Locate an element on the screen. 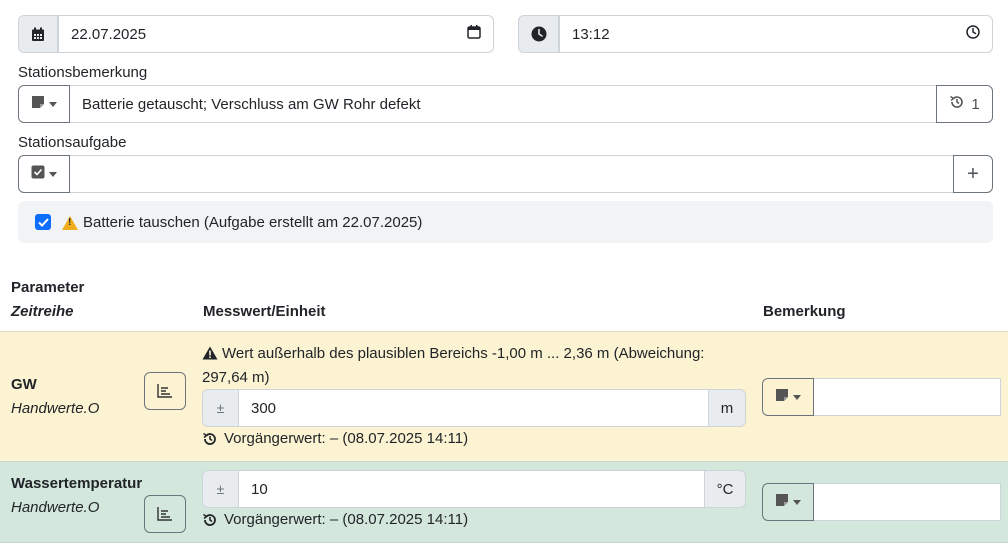 This screenshot has height=550, width=1008. param-name: GW is located at coordinates (24, 384).